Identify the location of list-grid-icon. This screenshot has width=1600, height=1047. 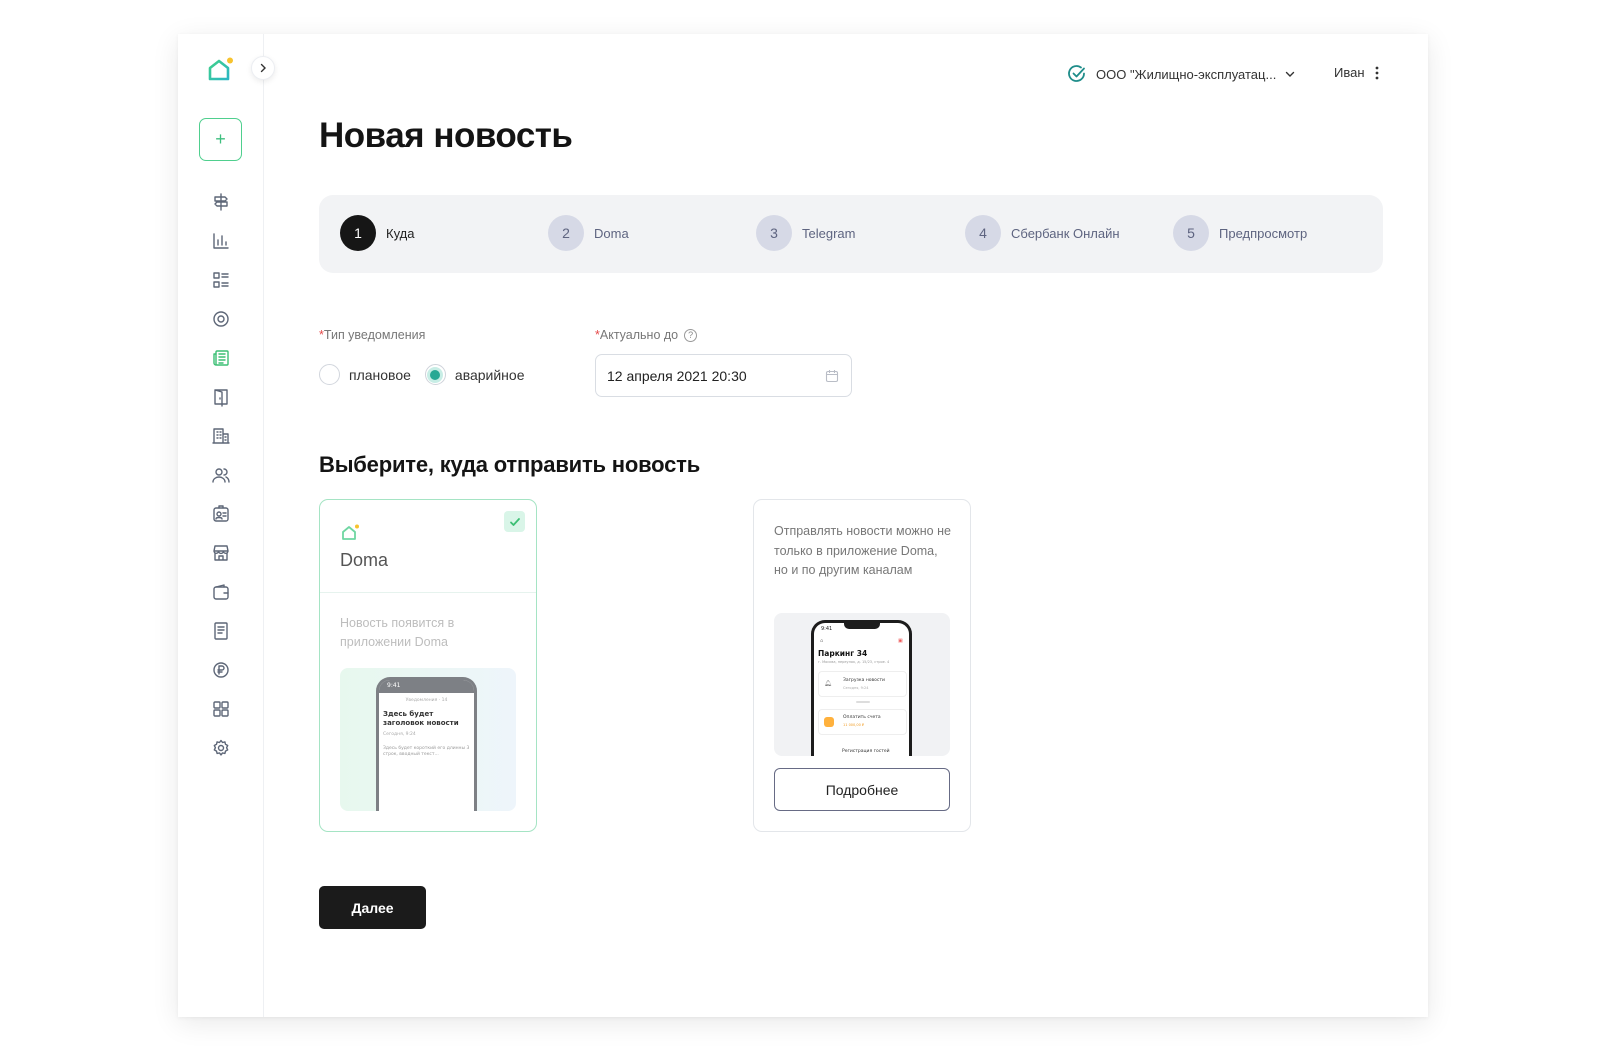
(221, 279).